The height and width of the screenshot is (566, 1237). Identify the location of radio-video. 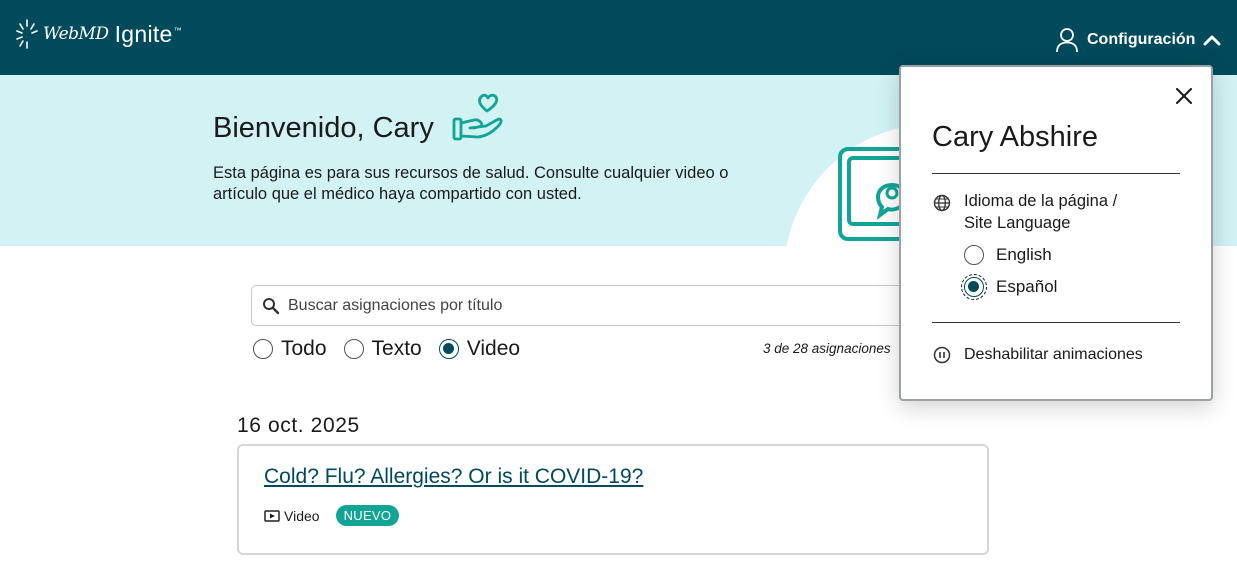
(448, 349).